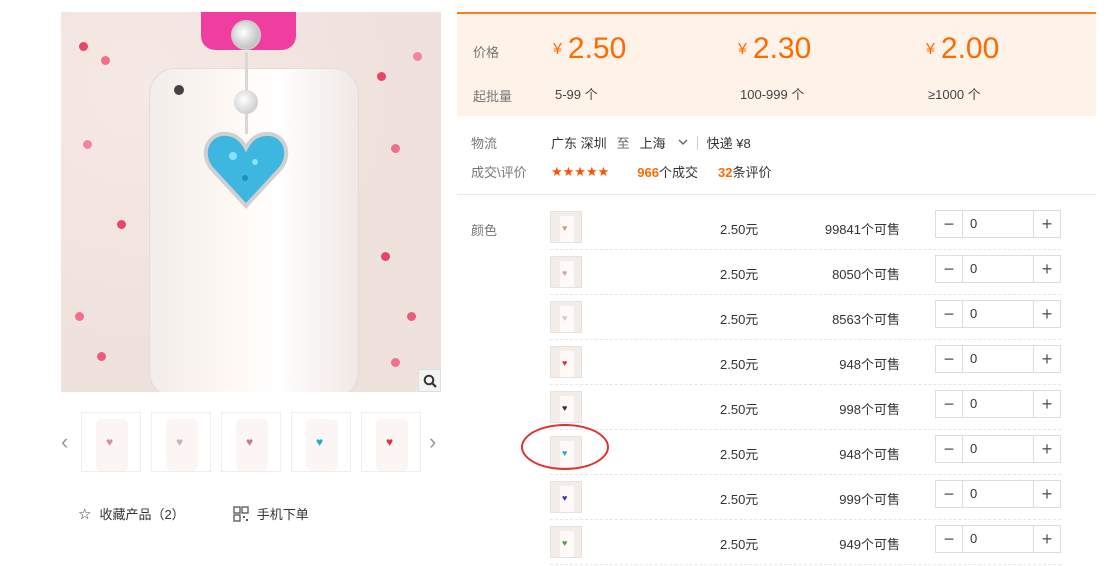 Image resolution: width=1106 pixels, height=566 pixels. Describe the element at coordinates (667, 171) in the screenshot. I see `deal-count-link: 966个成交` at that location.